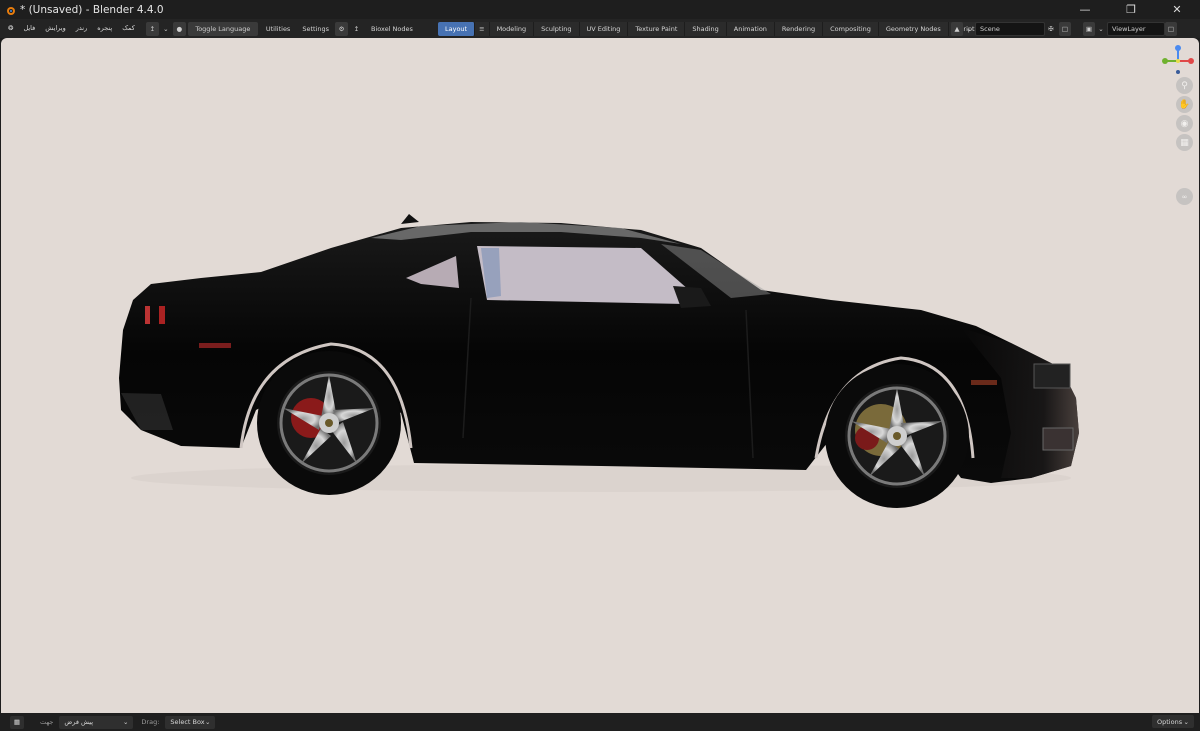 The height and width of the screenshot is (731, 1200). Describe the element at coordinates (392, 29) in the screenshot. I see `bioxel-nodes-menu: Bioxel Nodes` at that location.